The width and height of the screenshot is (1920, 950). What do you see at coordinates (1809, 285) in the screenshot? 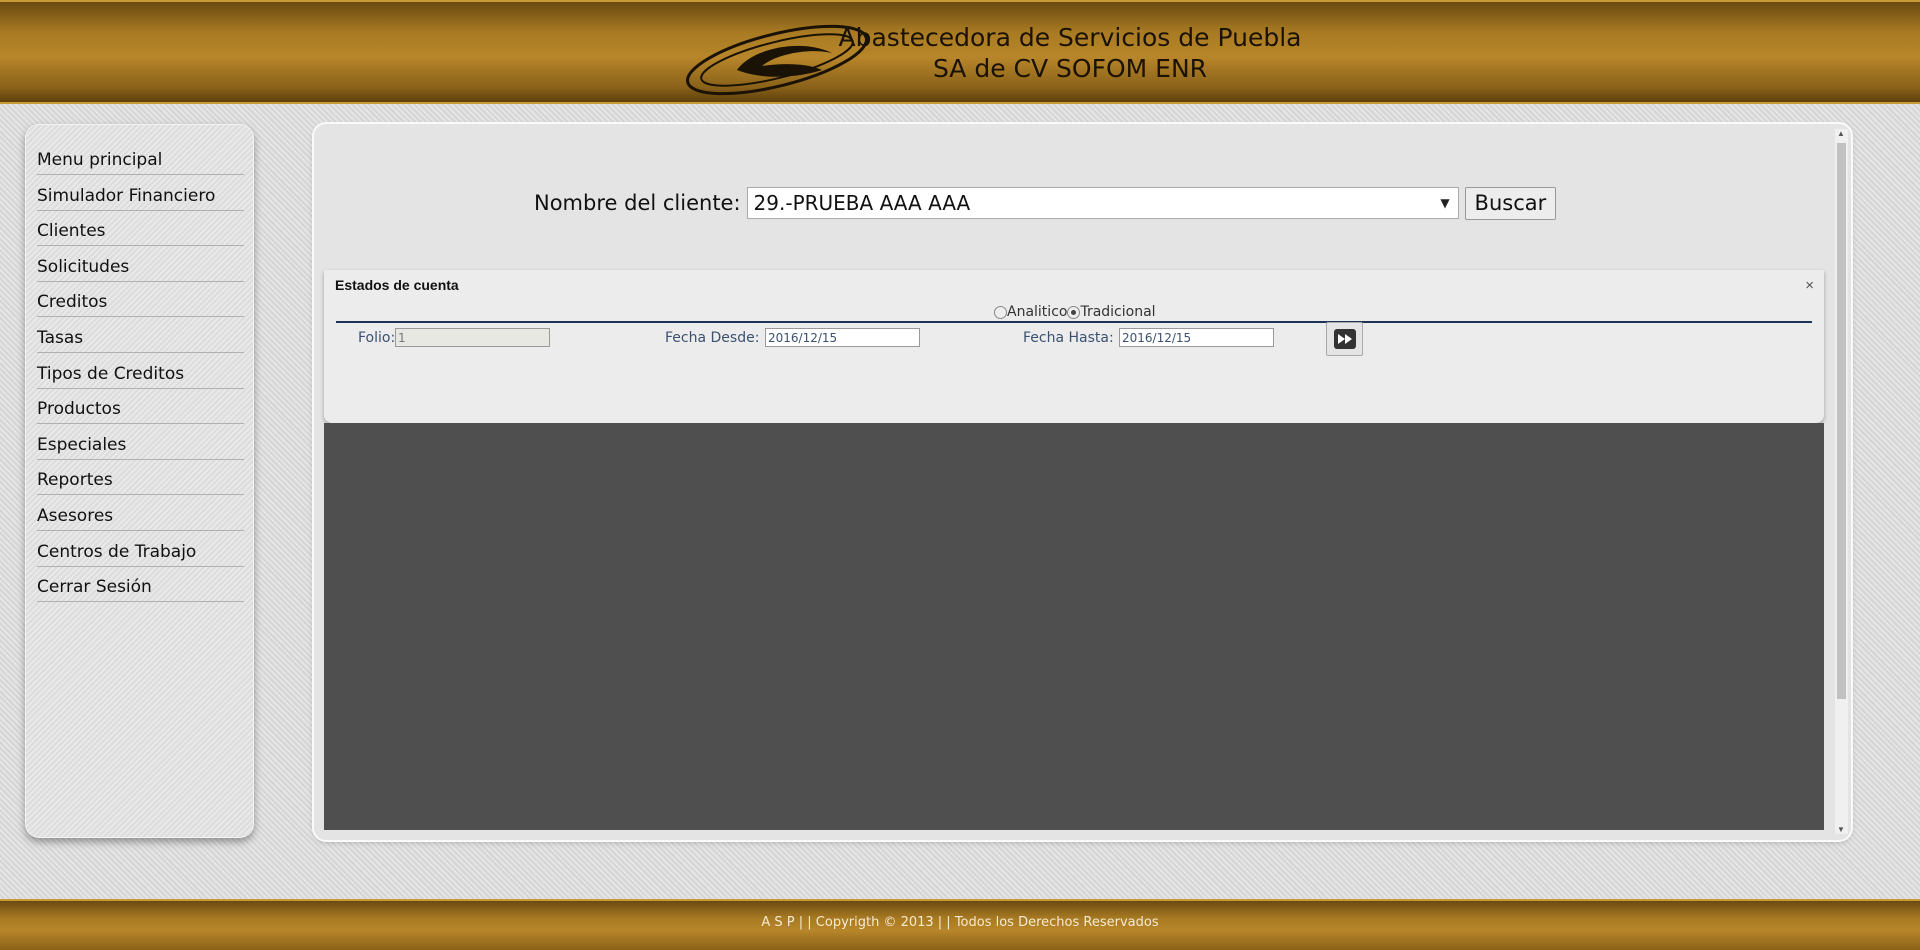
I see `close-icon: ×` at bounding box center [1809, 285].